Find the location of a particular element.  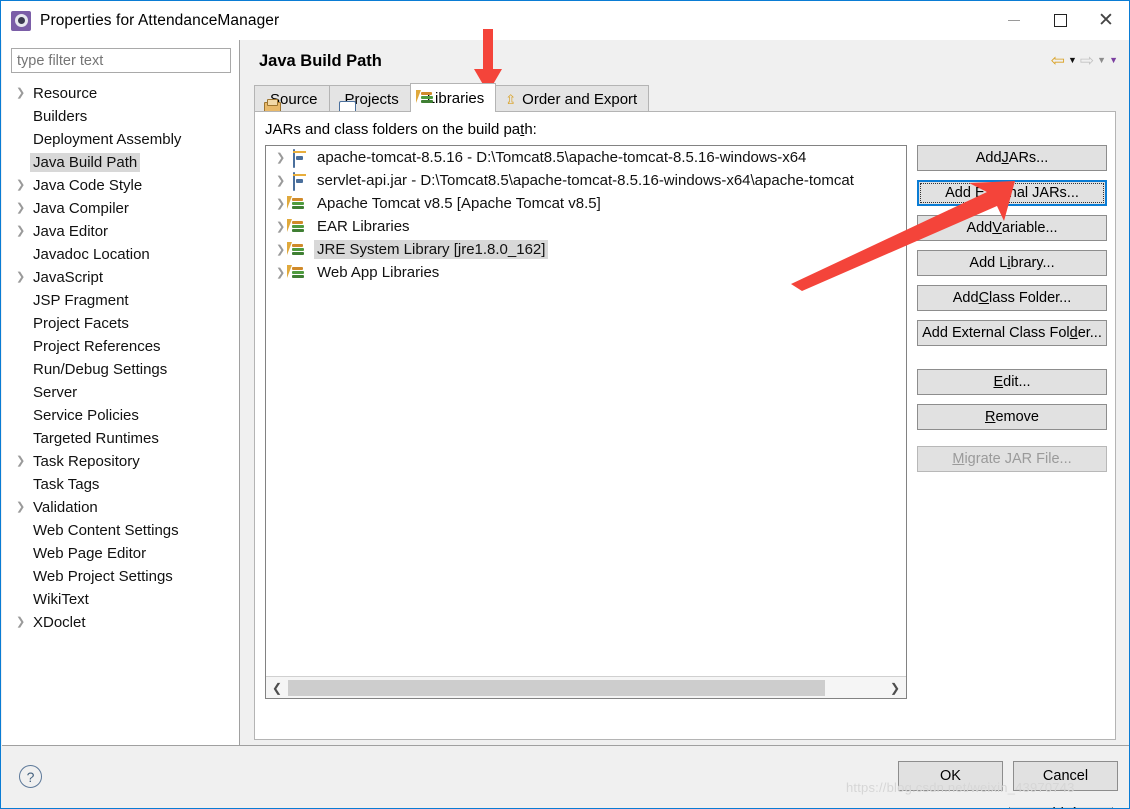

library-row: ❯ EAR Libraries is located at coordinates (586, 226).